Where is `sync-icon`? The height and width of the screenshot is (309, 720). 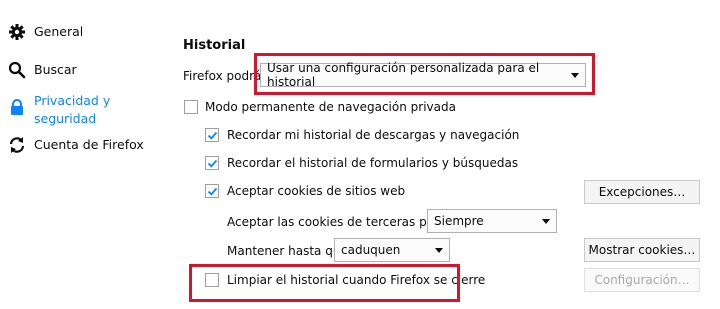 sync-icon is located at coordinates (17, 145).